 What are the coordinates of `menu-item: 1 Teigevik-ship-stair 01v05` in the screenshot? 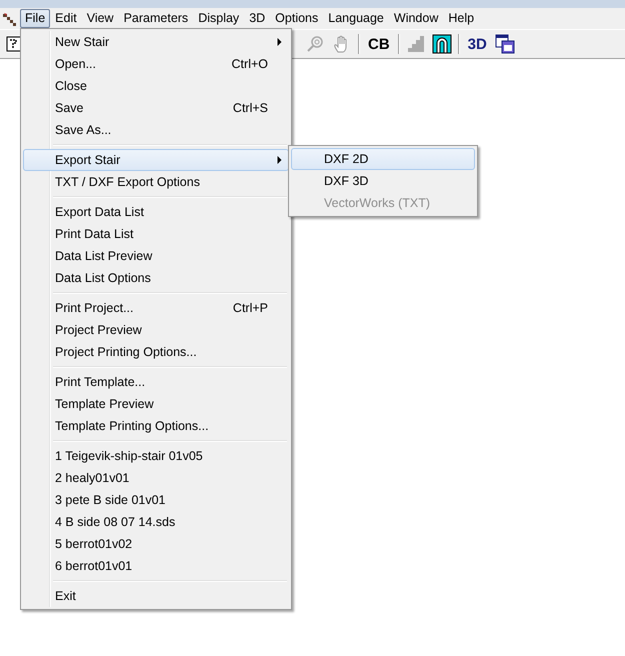 It's located at (156, 456).